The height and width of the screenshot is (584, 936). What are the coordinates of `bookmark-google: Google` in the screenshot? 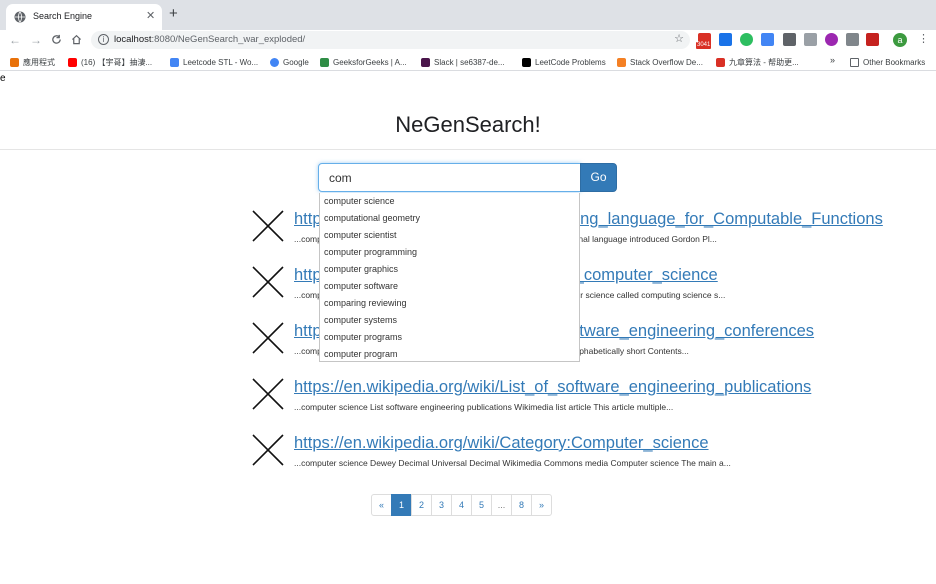 It's located at (289, 62).